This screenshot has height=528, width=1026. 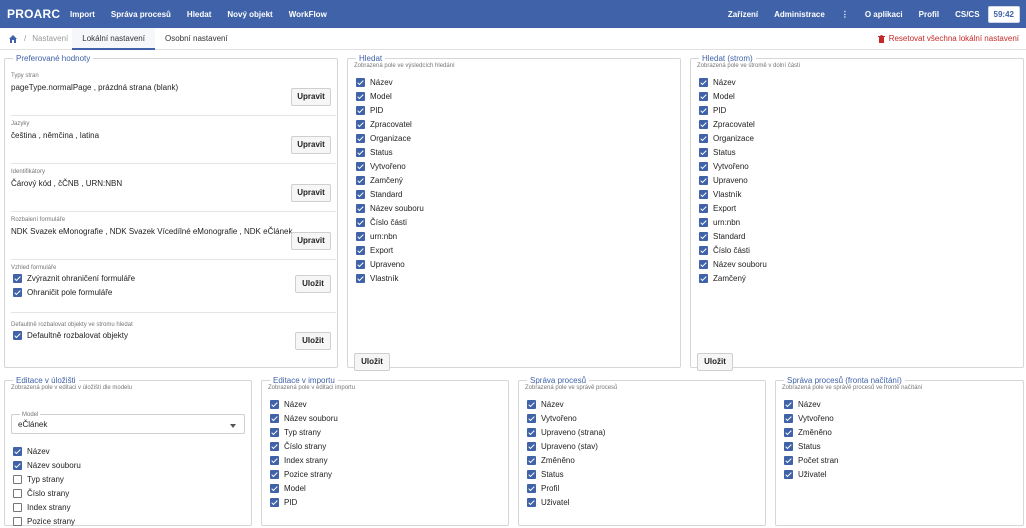 I want to click on checkbox-row: Uživatel, so click(x=646, y=502).